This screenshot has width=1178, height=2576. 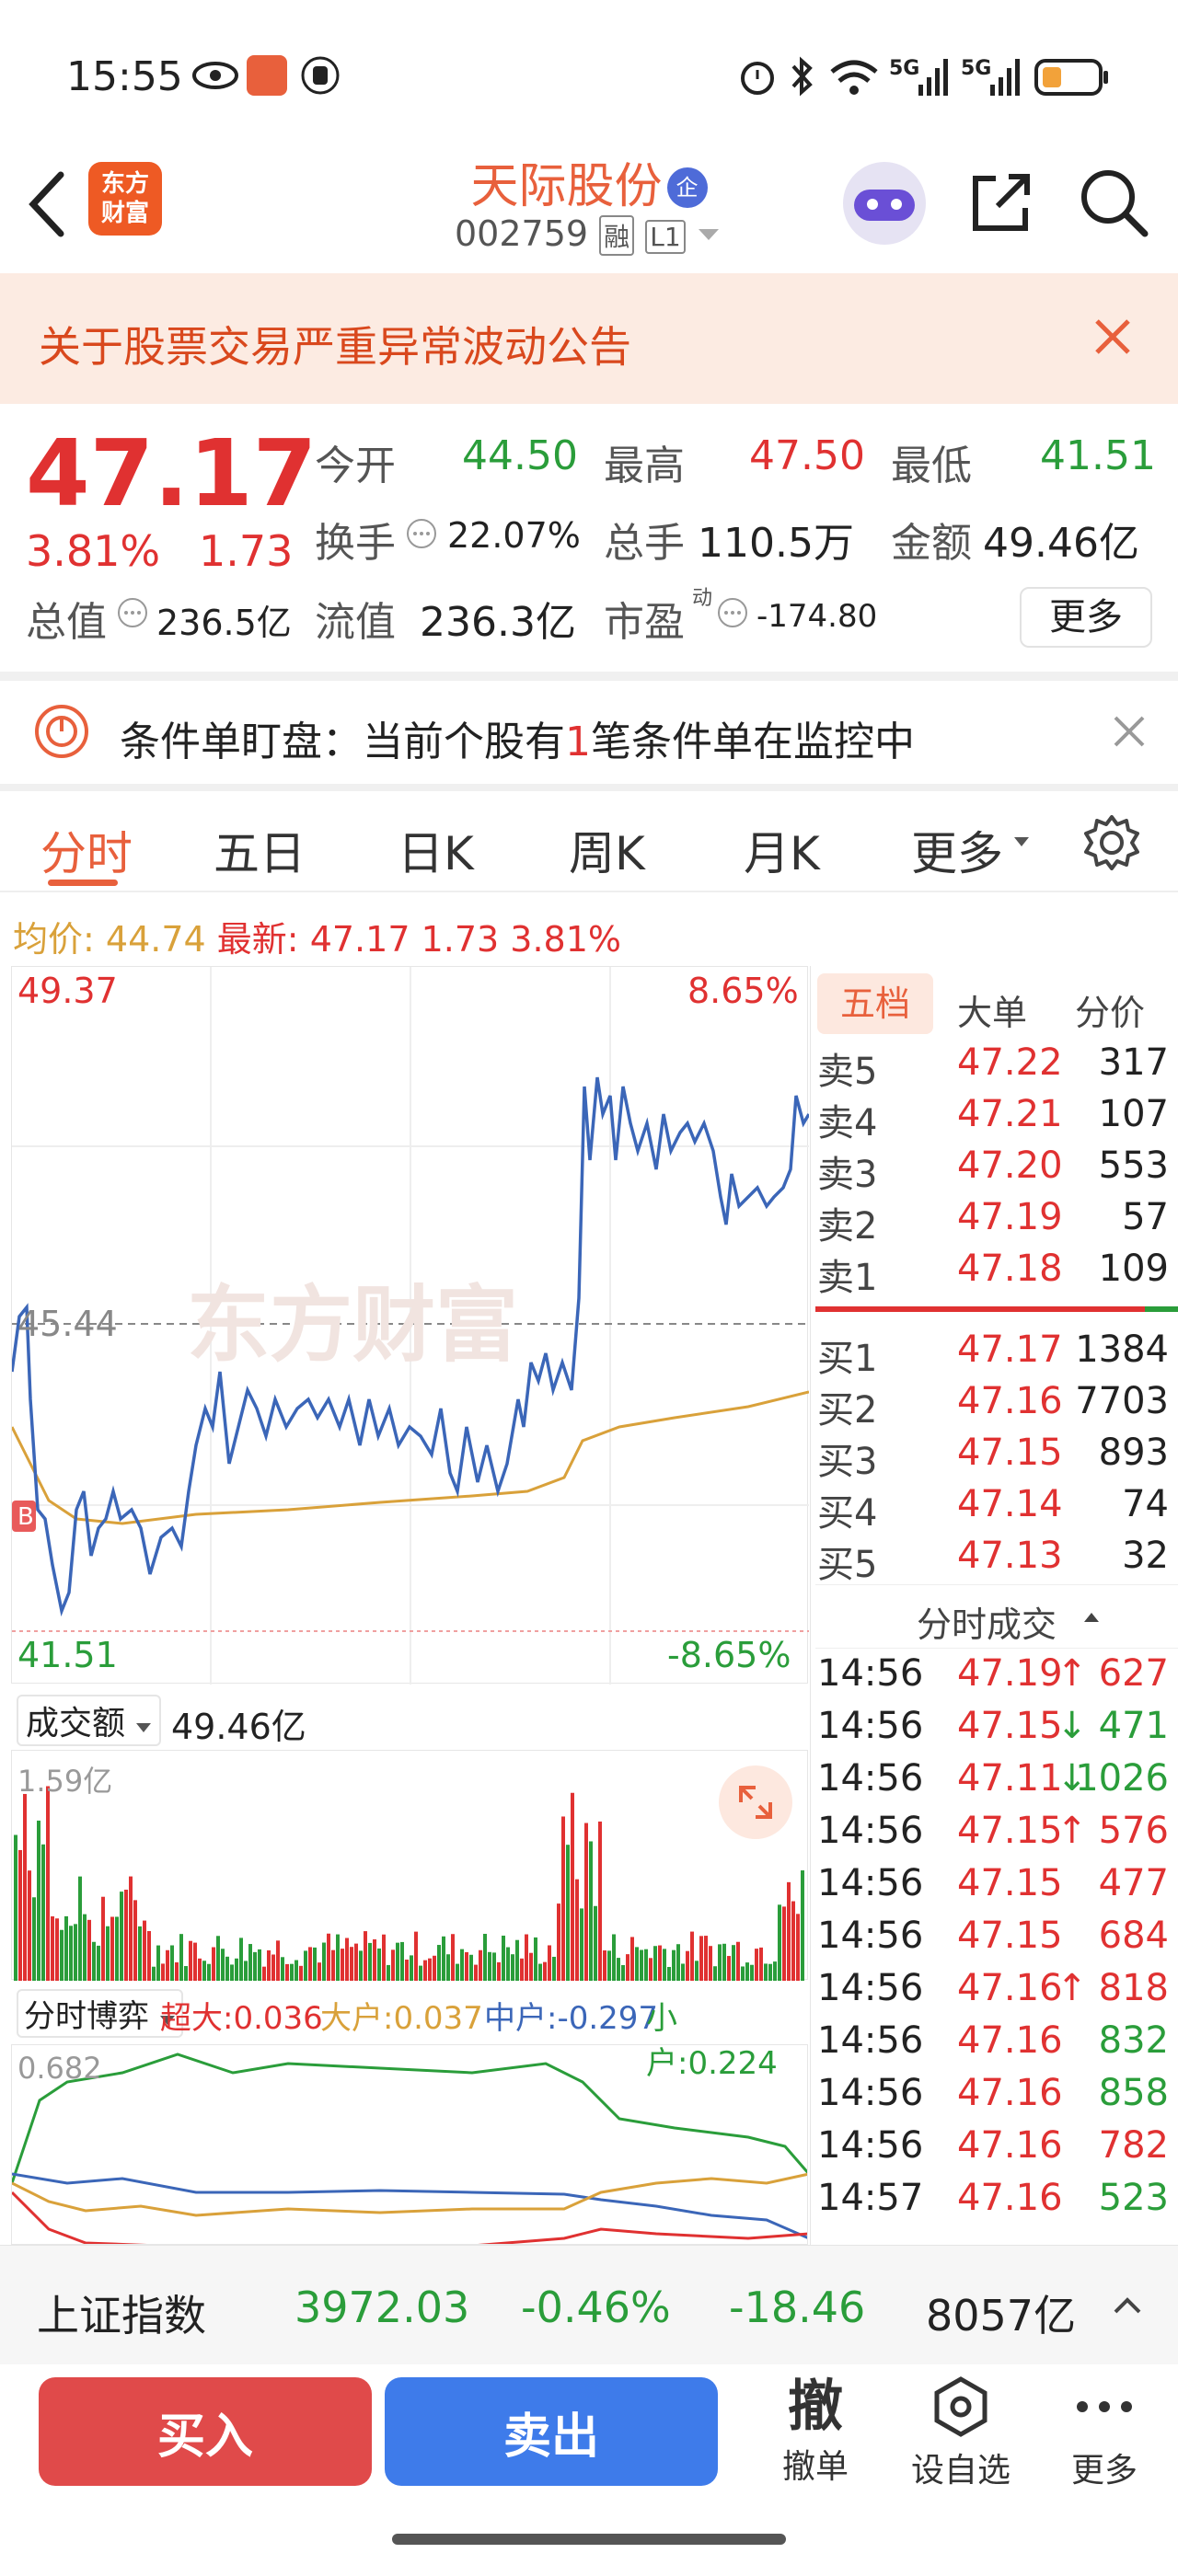 What do you see at coordinates (1113, 202) in the screenshot?
I see `search-icon` at bounding box center [1113, 202].